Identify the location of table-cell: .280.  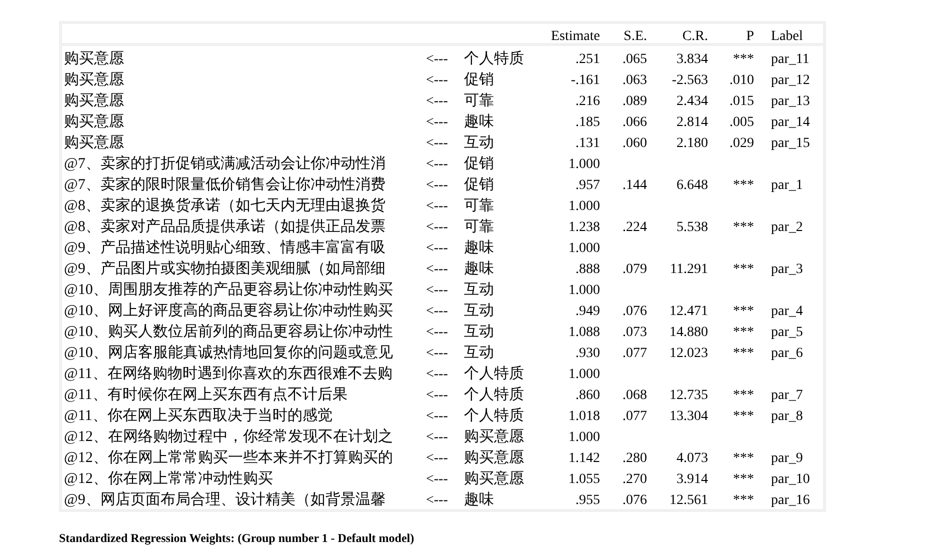
(634, 458).